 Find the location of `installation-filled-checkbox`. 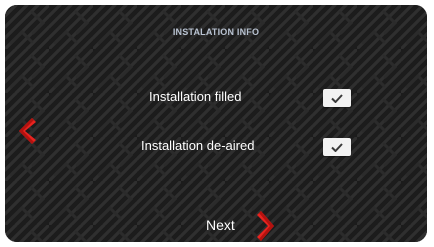

installation-filled-checkbox is located at coordinates (337, 98).